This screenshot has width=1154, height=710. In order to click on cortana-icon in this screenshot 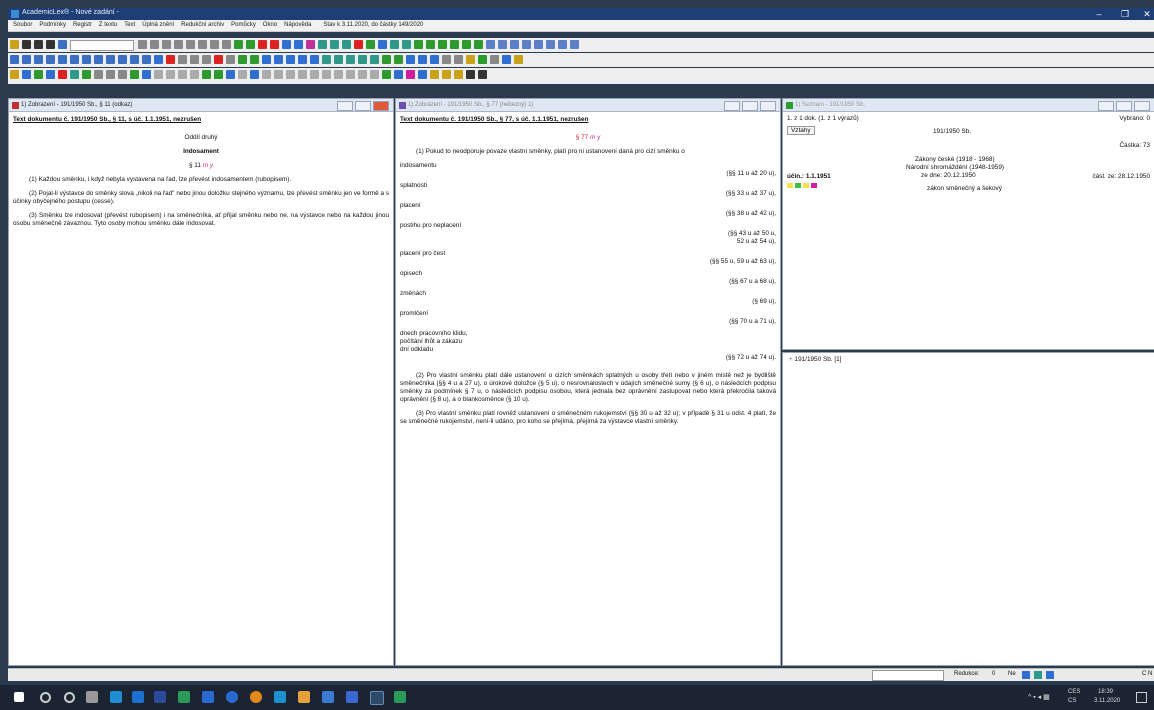, I will do `click(69, 697)`.